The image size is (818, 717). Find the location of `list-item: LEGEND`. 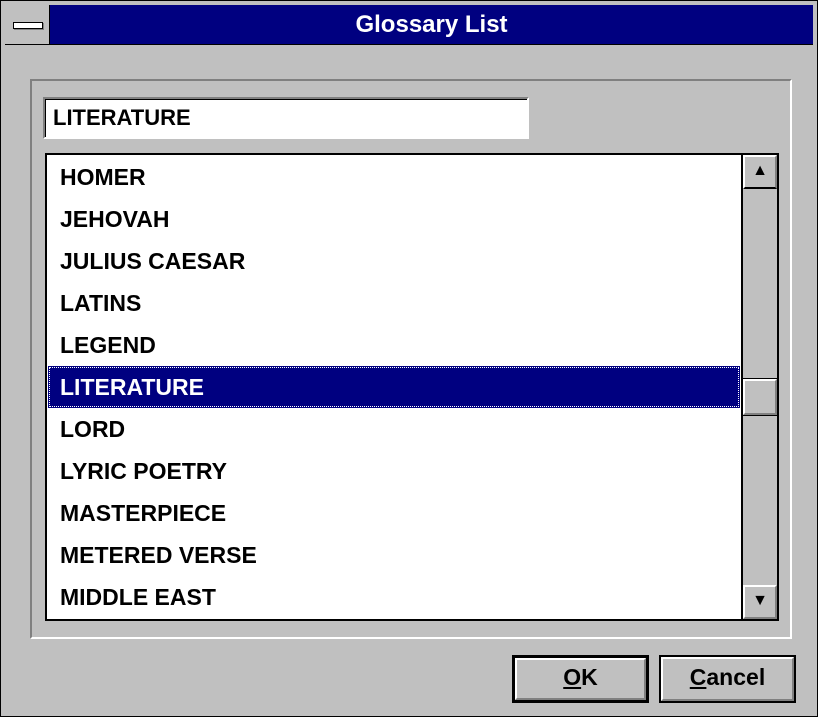

list-item: LEGEND is located at coordinates (394, 345).